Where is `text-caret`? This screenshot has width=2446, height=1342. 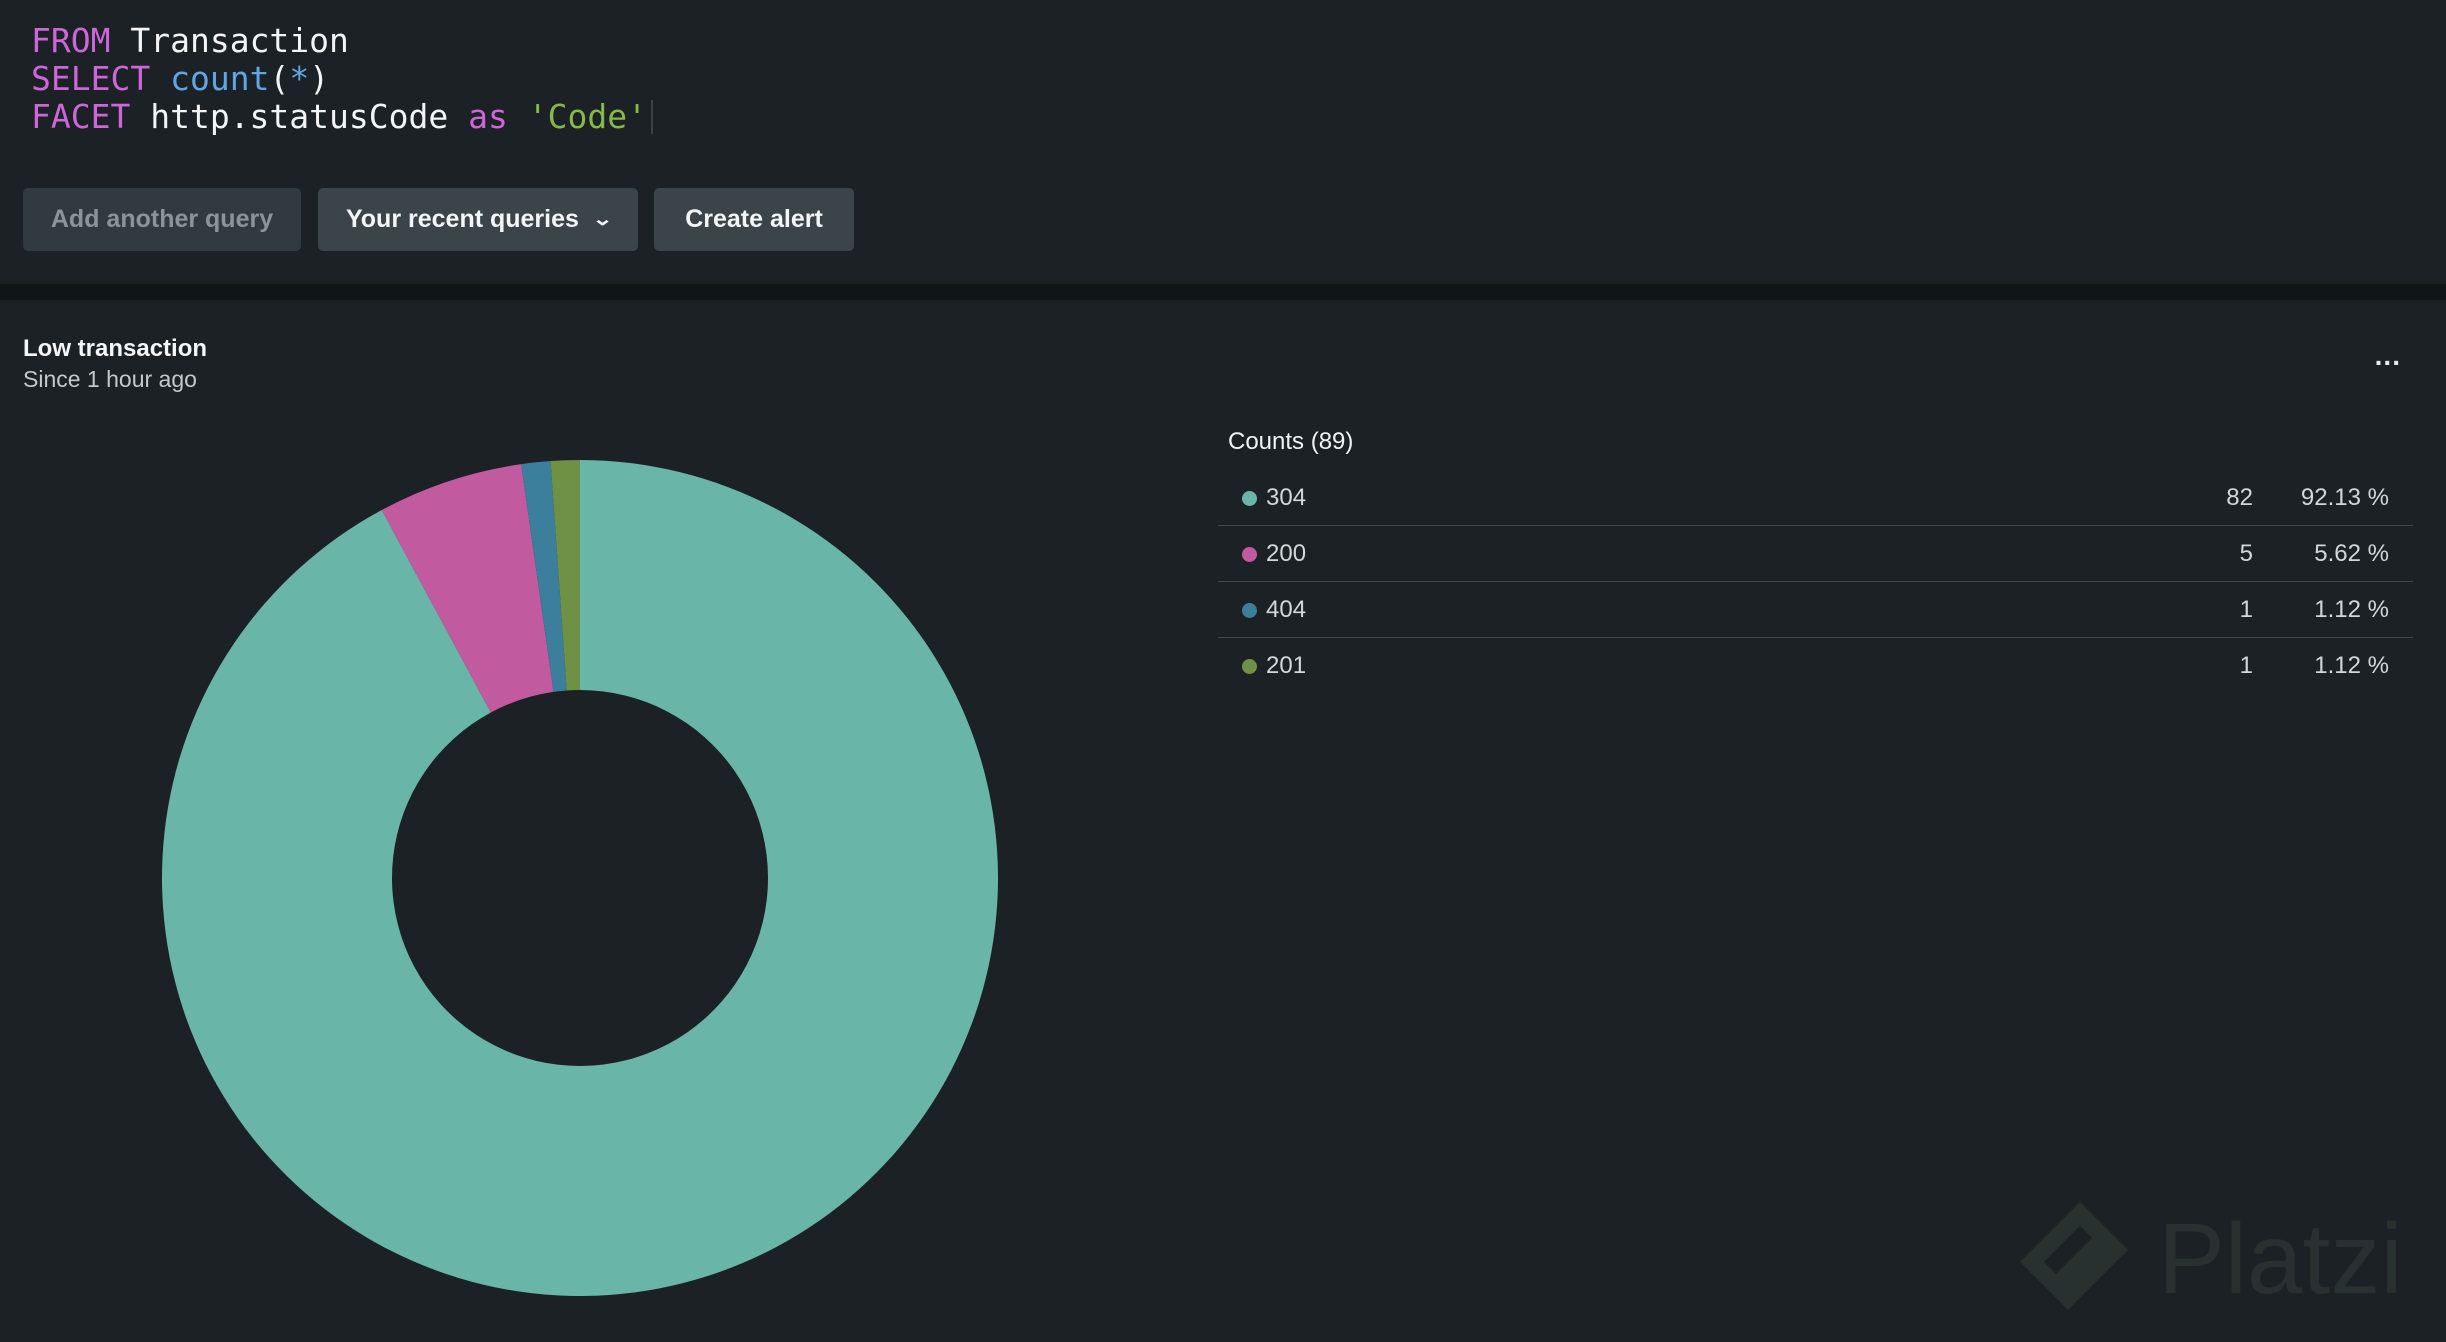 text-caret is located at coordinates (651, 117).